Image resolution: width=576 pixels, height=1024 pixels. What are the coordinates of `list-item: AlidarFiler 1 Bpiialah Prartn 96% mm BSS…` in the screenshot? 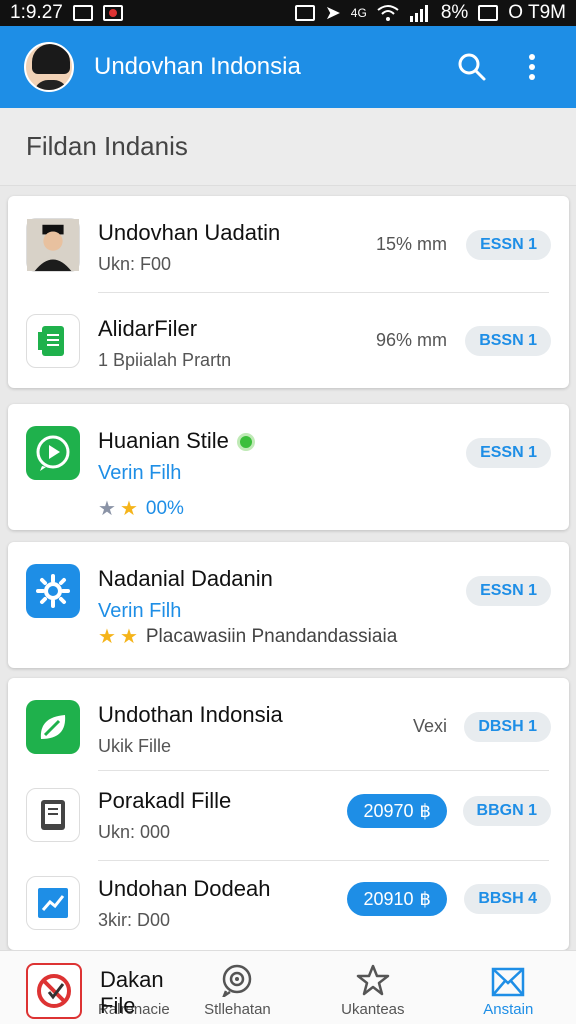 It's located at (288, 340).